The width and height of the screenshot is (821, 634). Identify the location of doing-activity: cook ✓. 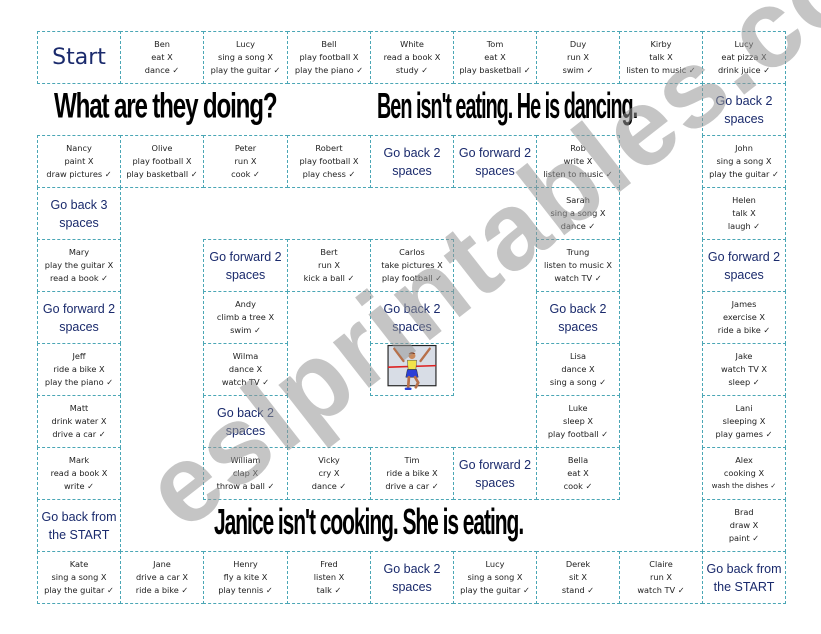
(245, 174).